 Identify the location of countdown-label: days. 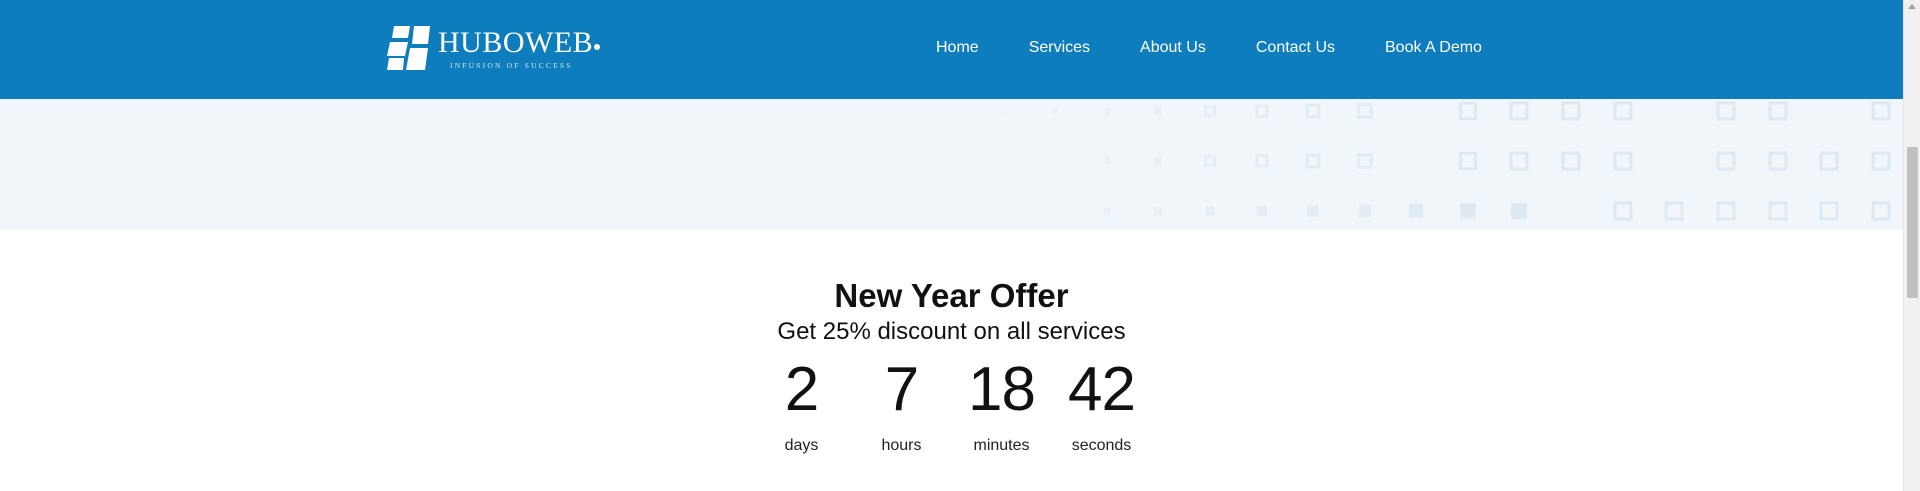
(801, 445).